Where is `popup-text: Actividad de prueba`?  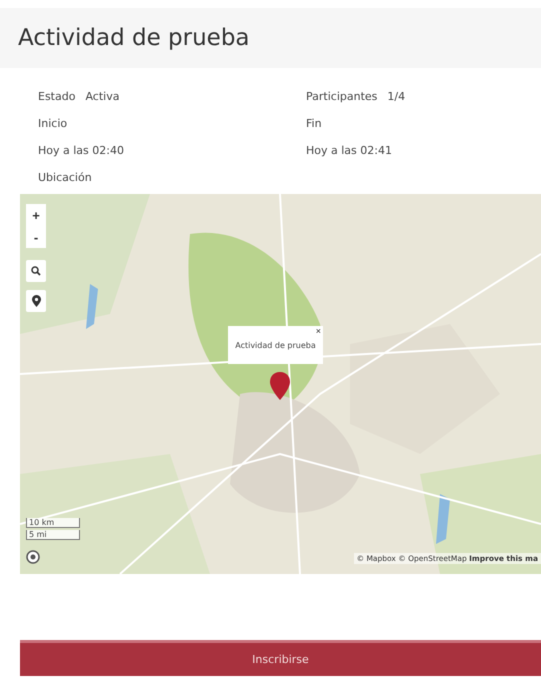 popup-text: Actividad de prueba is located at coordinates (275, 345).